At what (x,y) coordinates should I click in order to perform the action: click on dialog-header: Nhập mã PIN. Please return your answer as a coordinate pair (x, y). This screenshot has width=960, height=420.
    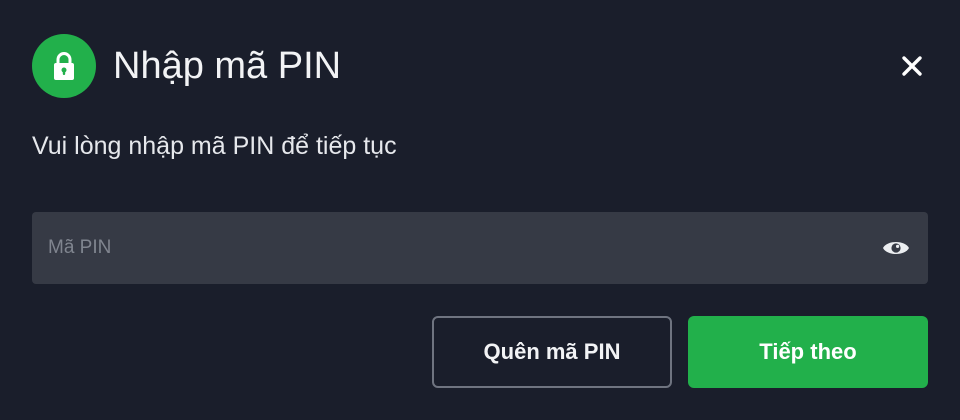
    Looking at the image, I should click on (186, 66).